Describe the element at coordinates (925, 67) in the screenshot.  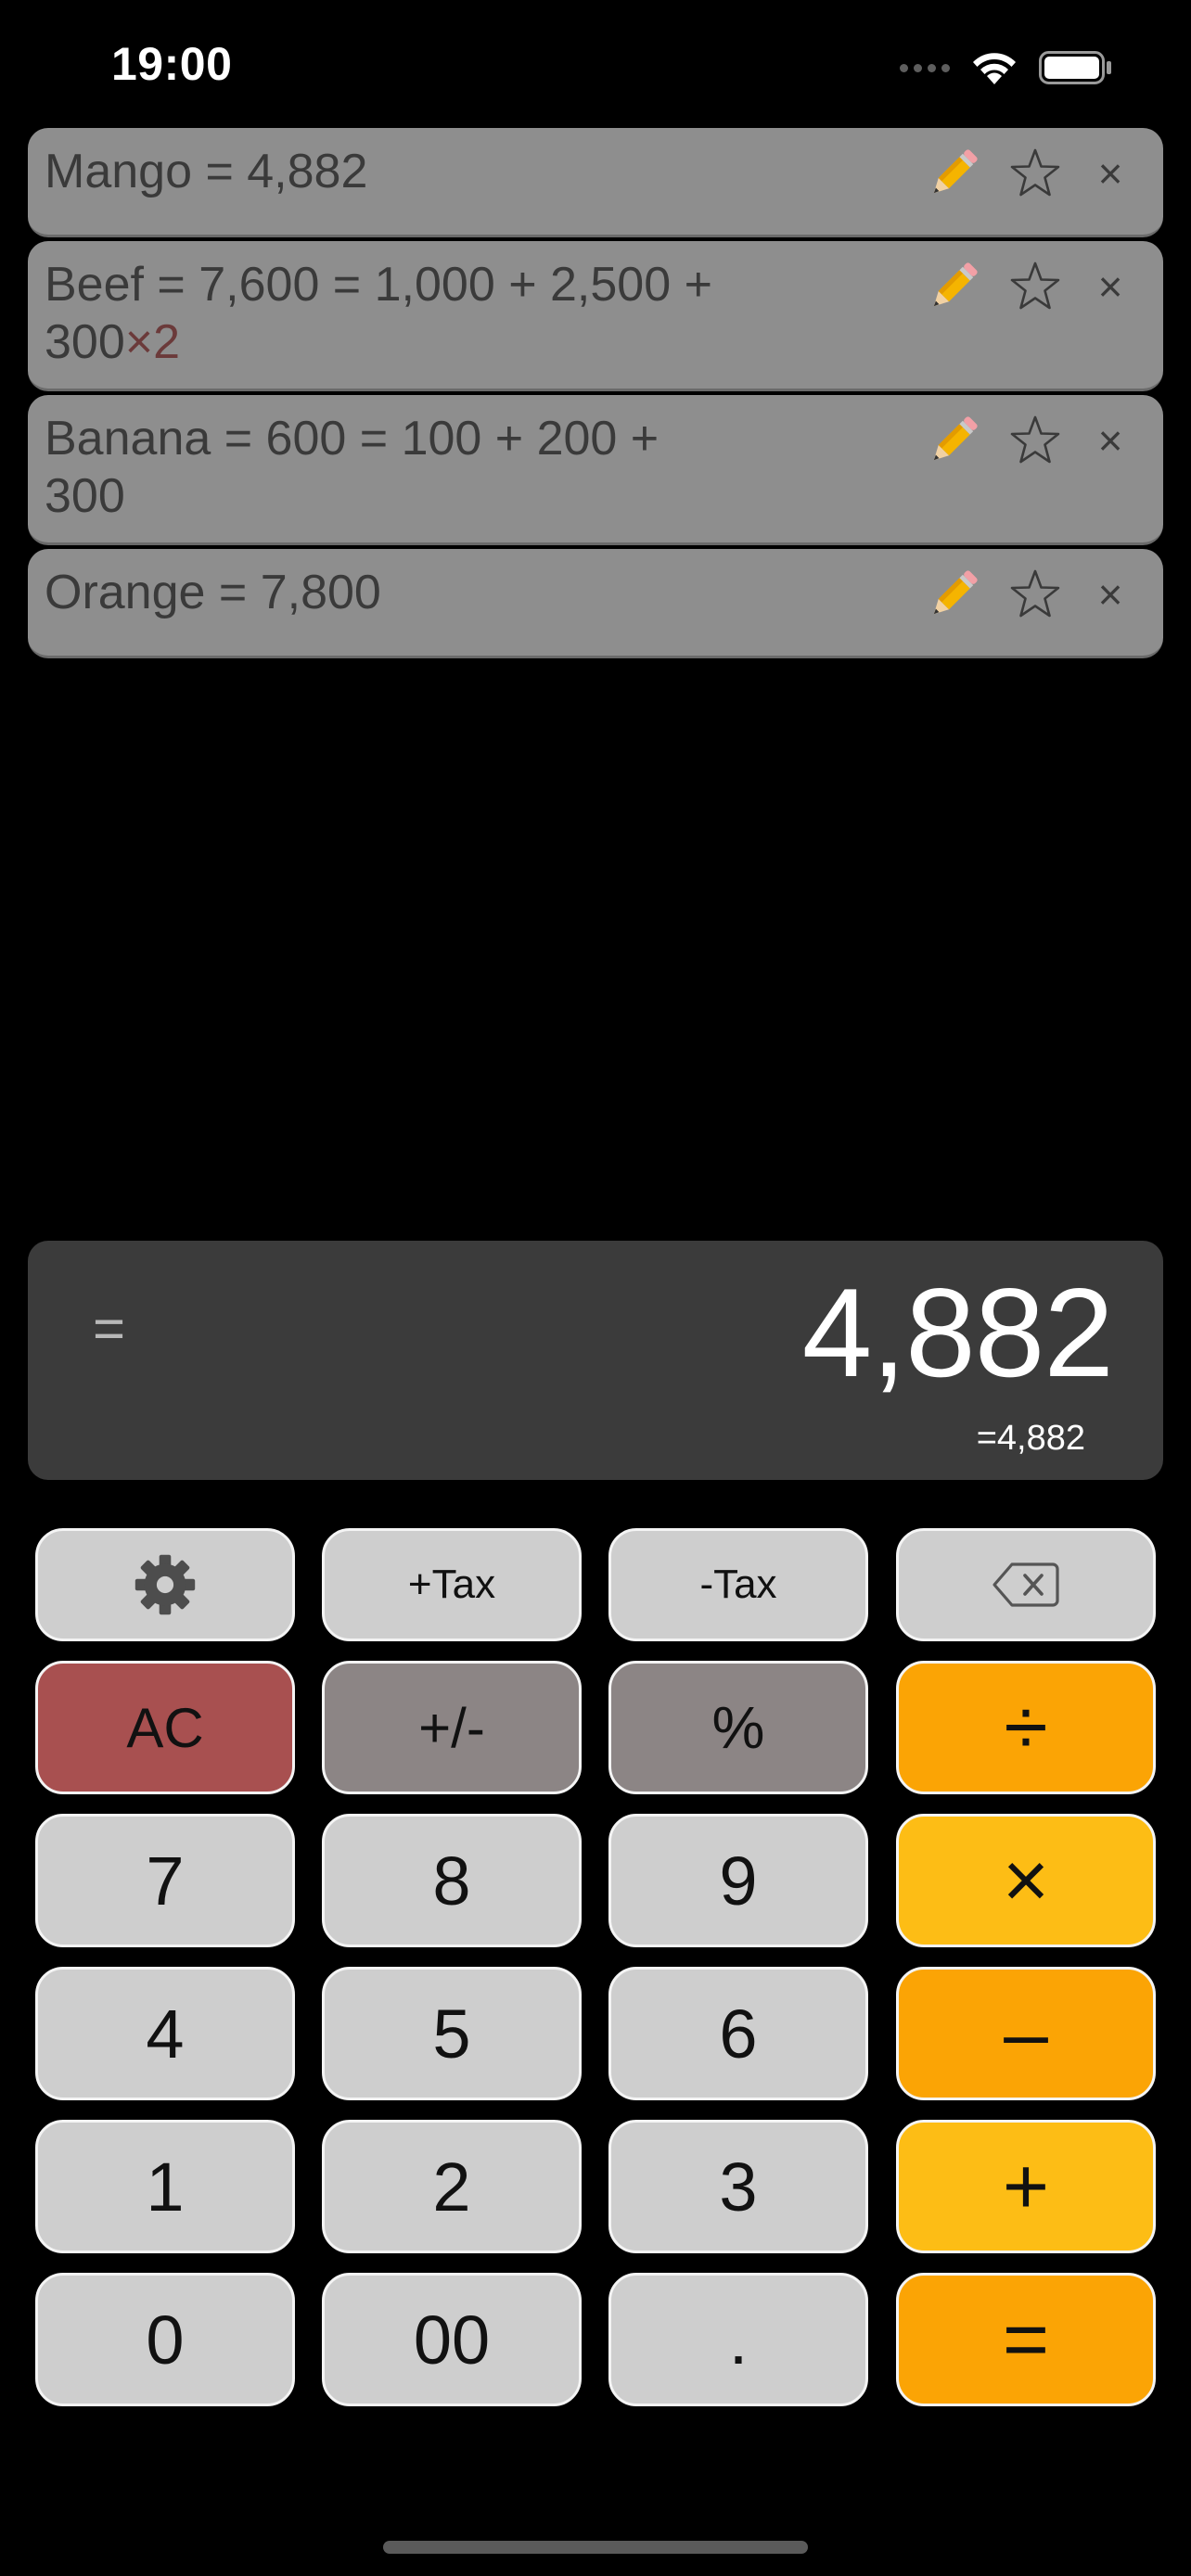
I see `cellular-signal-icon` at that location.